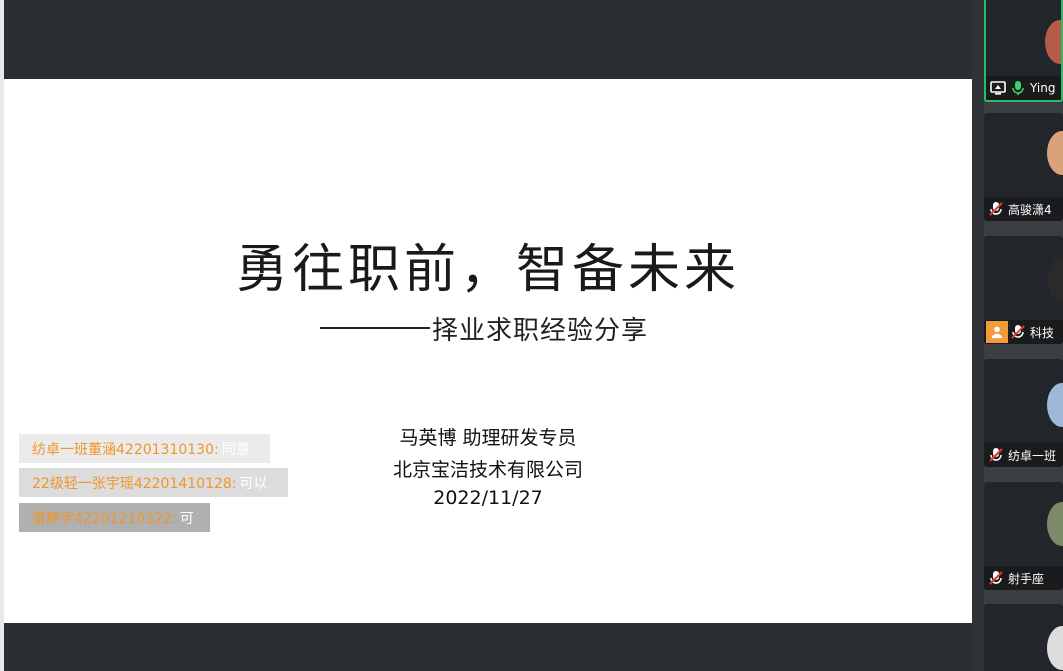 The width and height of the screenshot is (1063, 671). I want to click on slide-subtitle: 择业求职经验分享, so click(540, 330).